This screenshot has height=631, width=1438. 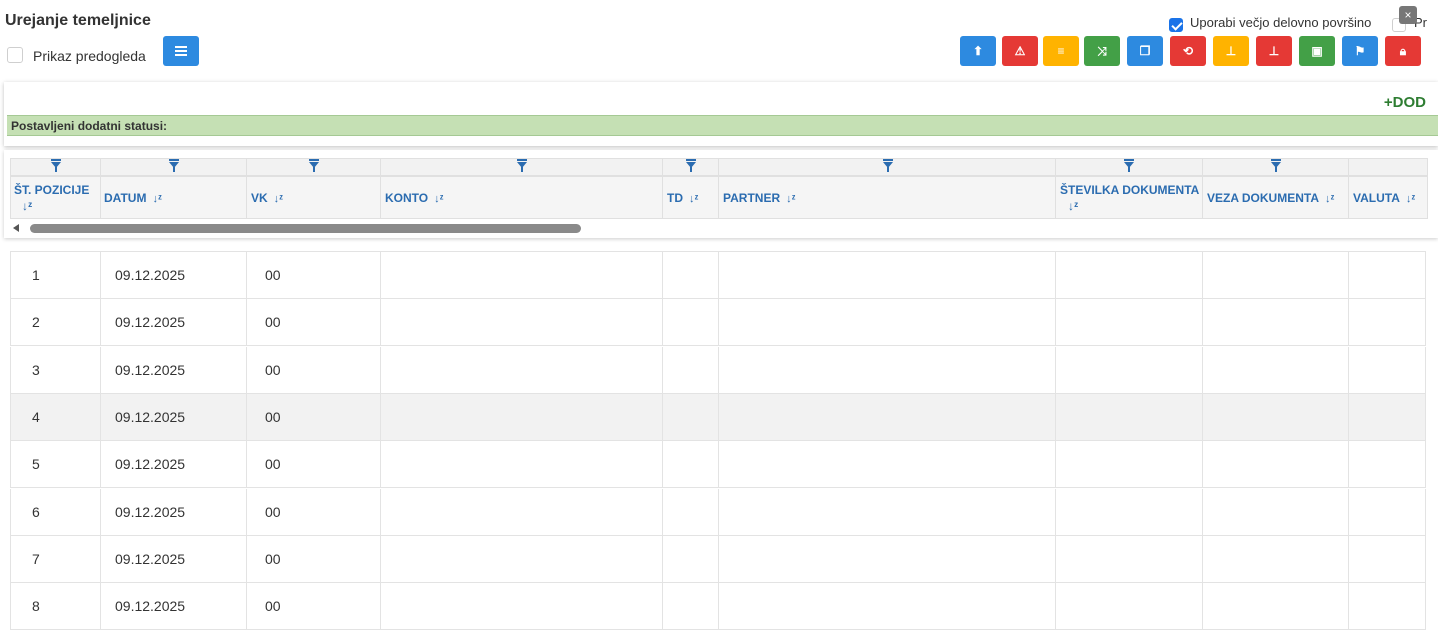 What do you see at coordinates (1275, 197) in the screenshot?
I see `column-header-document-link: VEZA DOKUMENTA ↓ᶻ` at bounding box center [1275, 197].